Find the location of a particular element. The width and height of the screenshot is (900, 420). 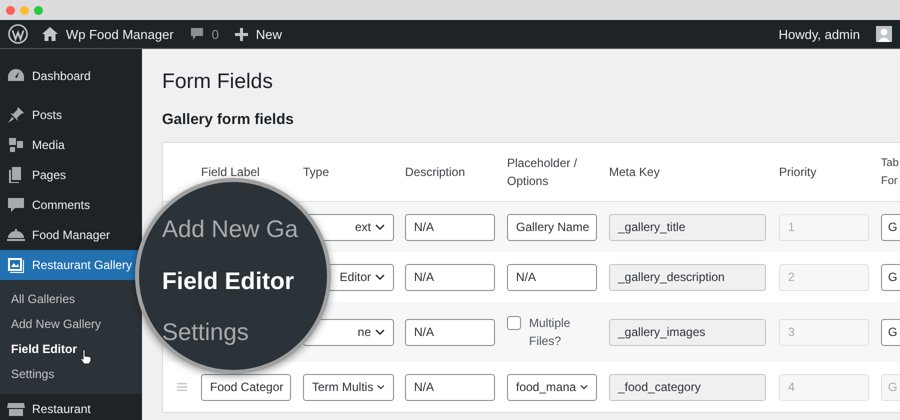

meta-key-field: _gallery_description is located at coordinates (687, 277).